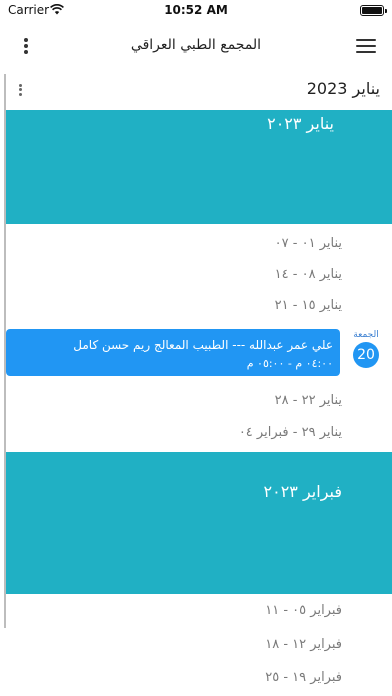 The image size is (392, 696). What do you see at coordinates (343, 88) in the screenshot?
I see `current-month-title: يناير 2023` at bounding box center [343, 88].